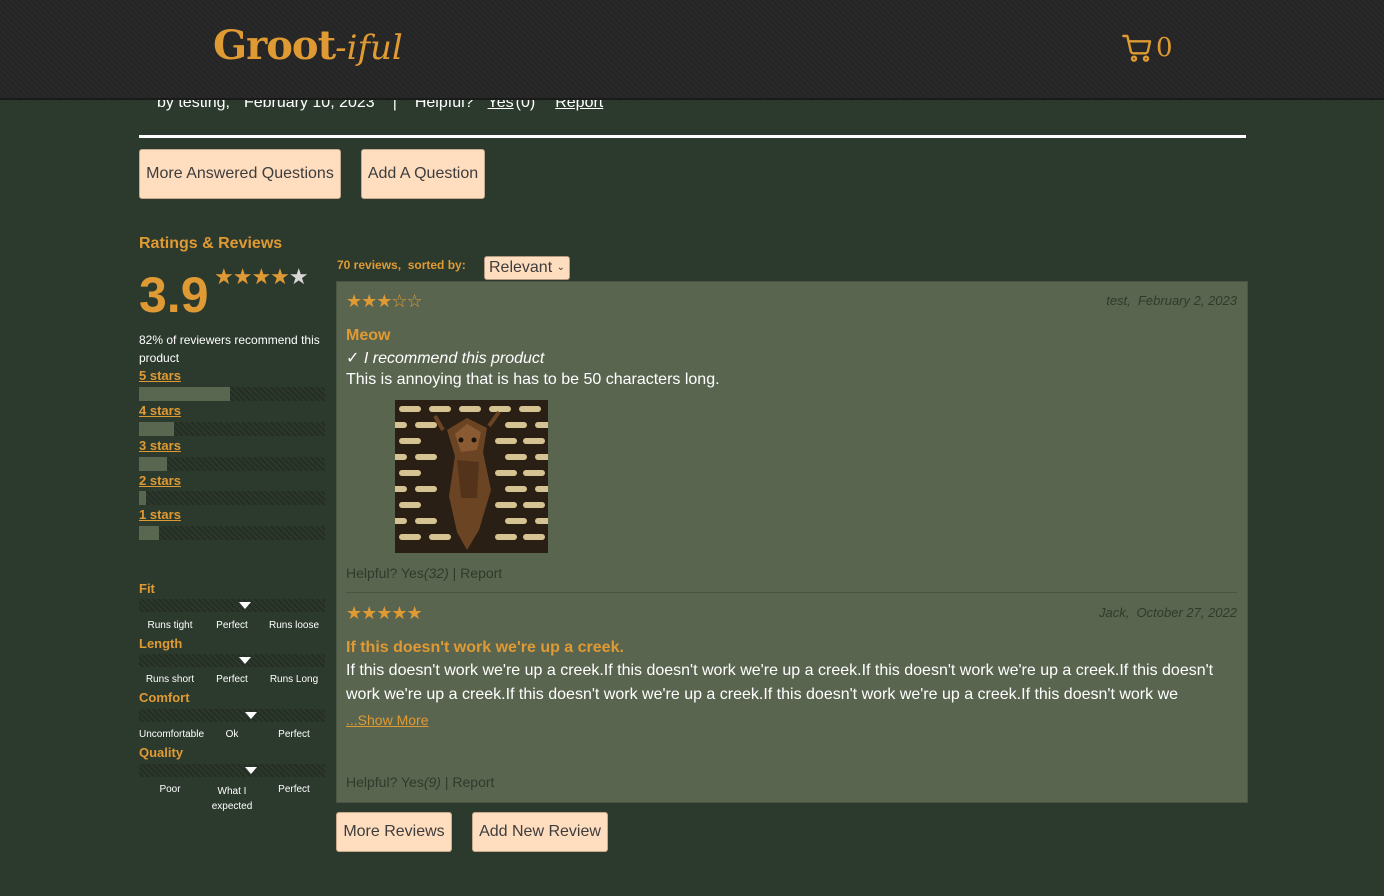  Describe the element at coordinates (540, 832) in the screenshot. I see `add-review-button: Add New Review` at that location.